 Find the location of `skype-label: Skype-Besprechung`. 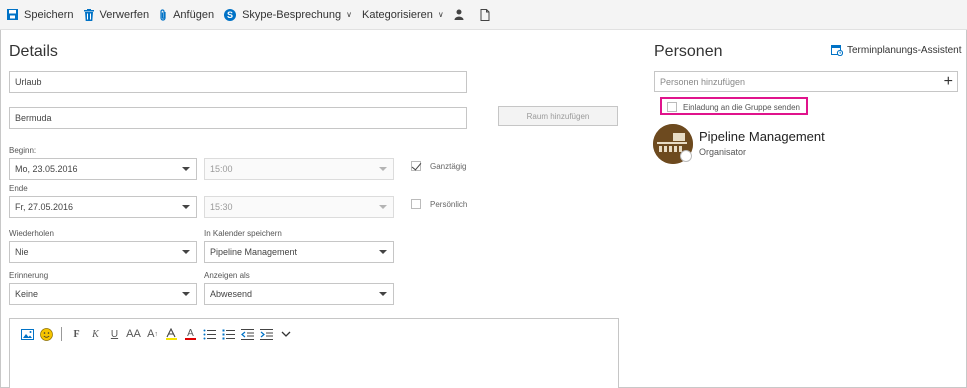

skype-label: Skype-Besprechung is located at coordinates (292, 14).